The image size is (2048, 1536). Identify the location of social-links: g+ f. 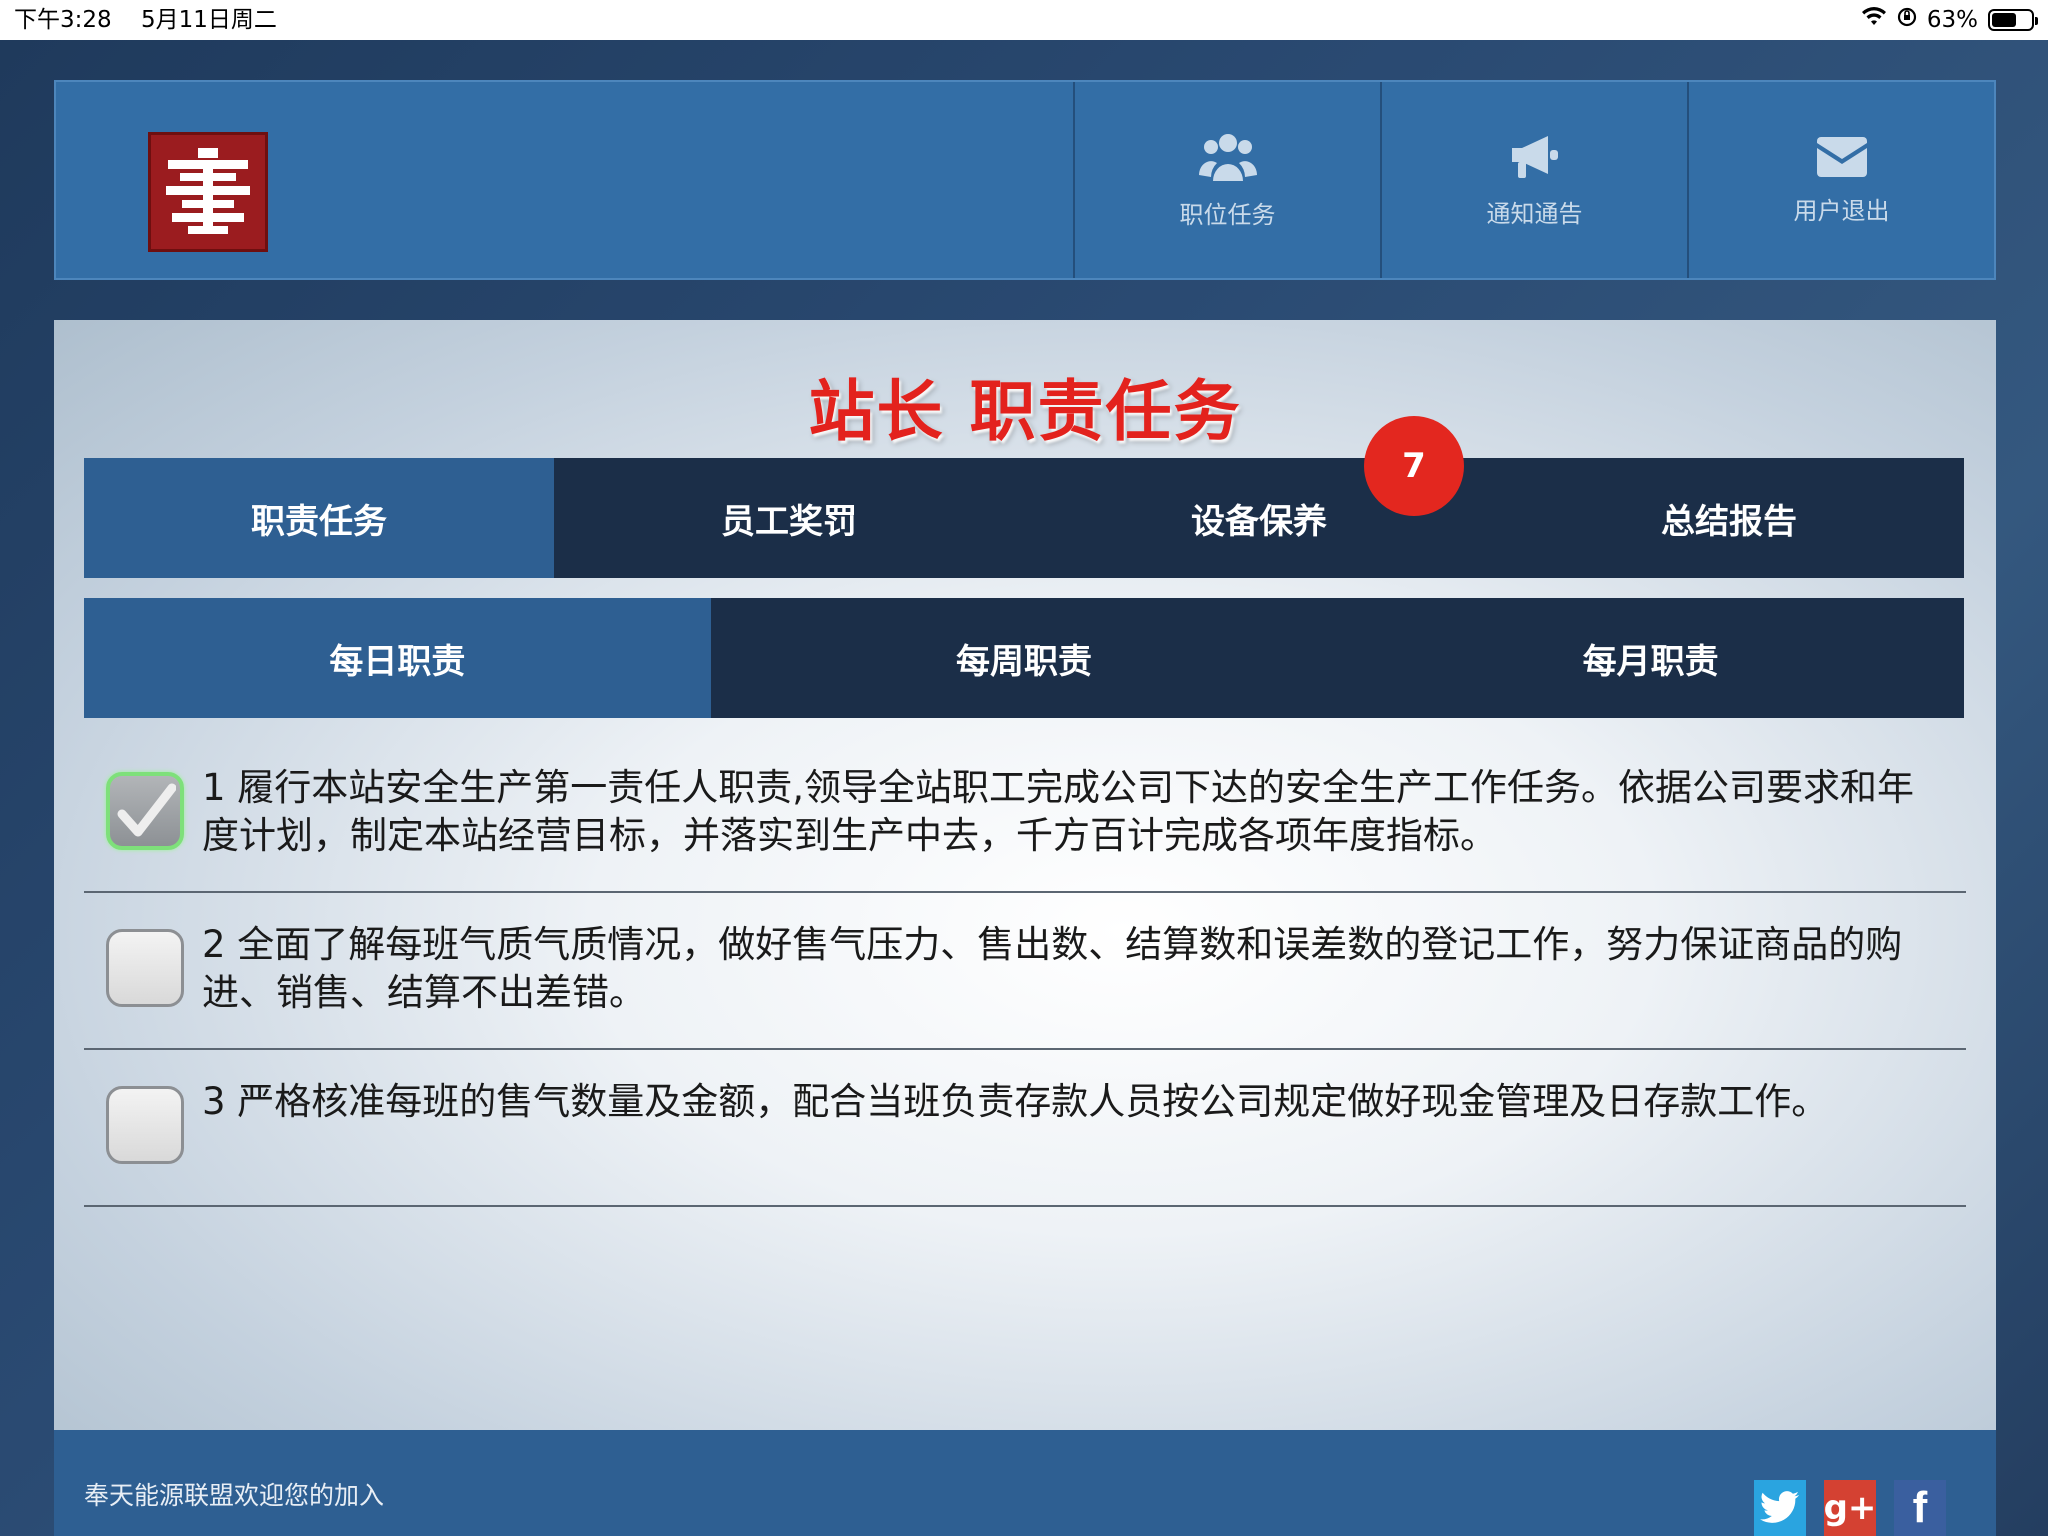
(1850, 1508).